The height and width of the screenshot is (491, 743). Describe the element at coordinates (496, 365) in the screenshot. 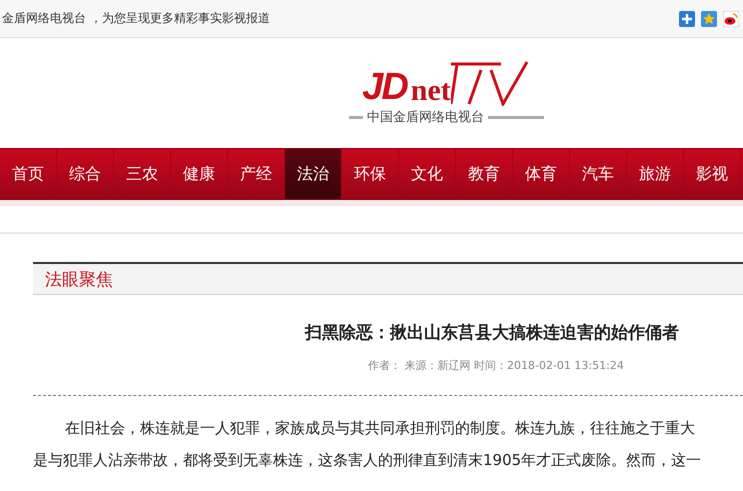

I see `article-meta: 作者： 来源：新辽网 时间：2018-02-01 13:51:24` at that location.